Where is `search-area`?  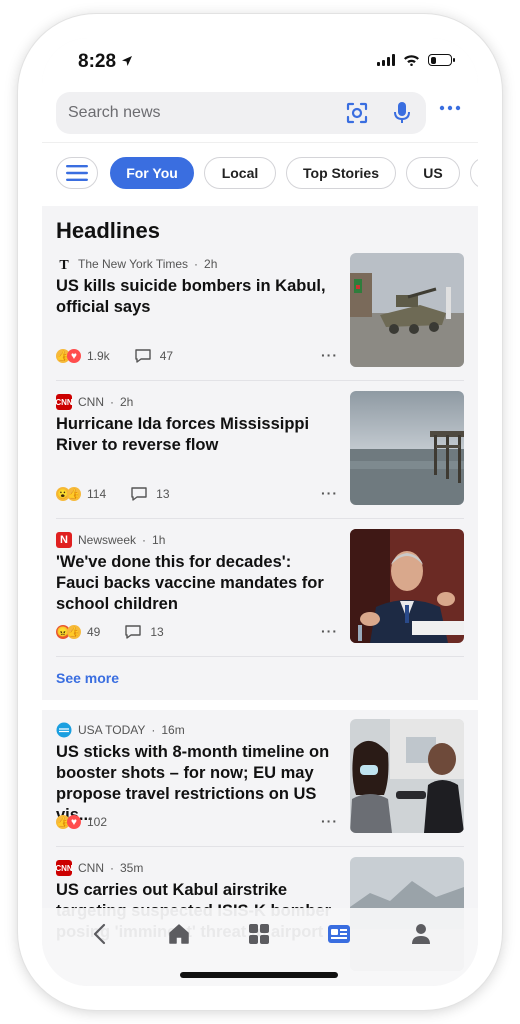 search-area is located at coordinates (260, 114).